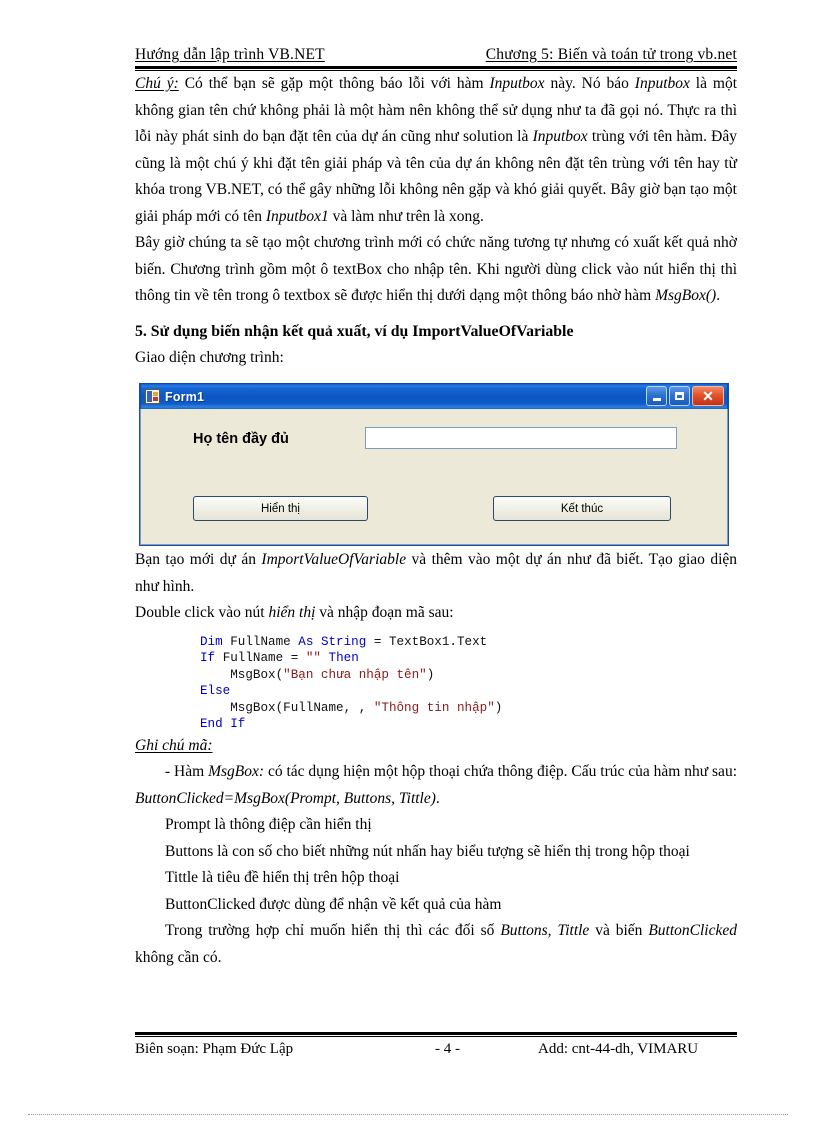 This screenshot has width=816, height=1123. Describe the element at coordinates (434, 477) in the screenshot. I see `form-client-area: Họ tên đầy đủ Hiển thị Kết thúc` at that location.